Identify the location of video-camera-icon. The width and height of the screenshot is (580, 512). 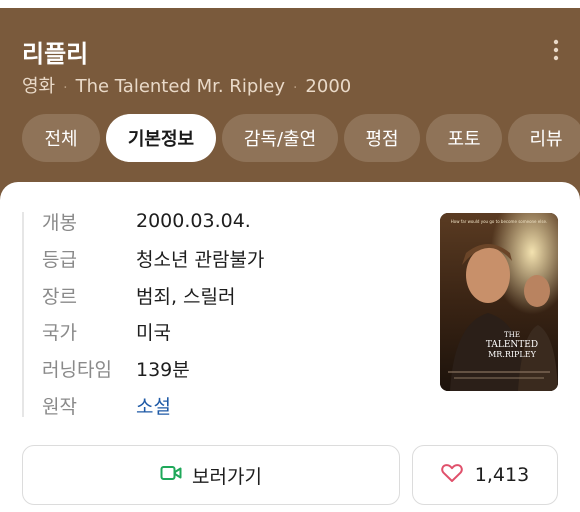
(171, 475).